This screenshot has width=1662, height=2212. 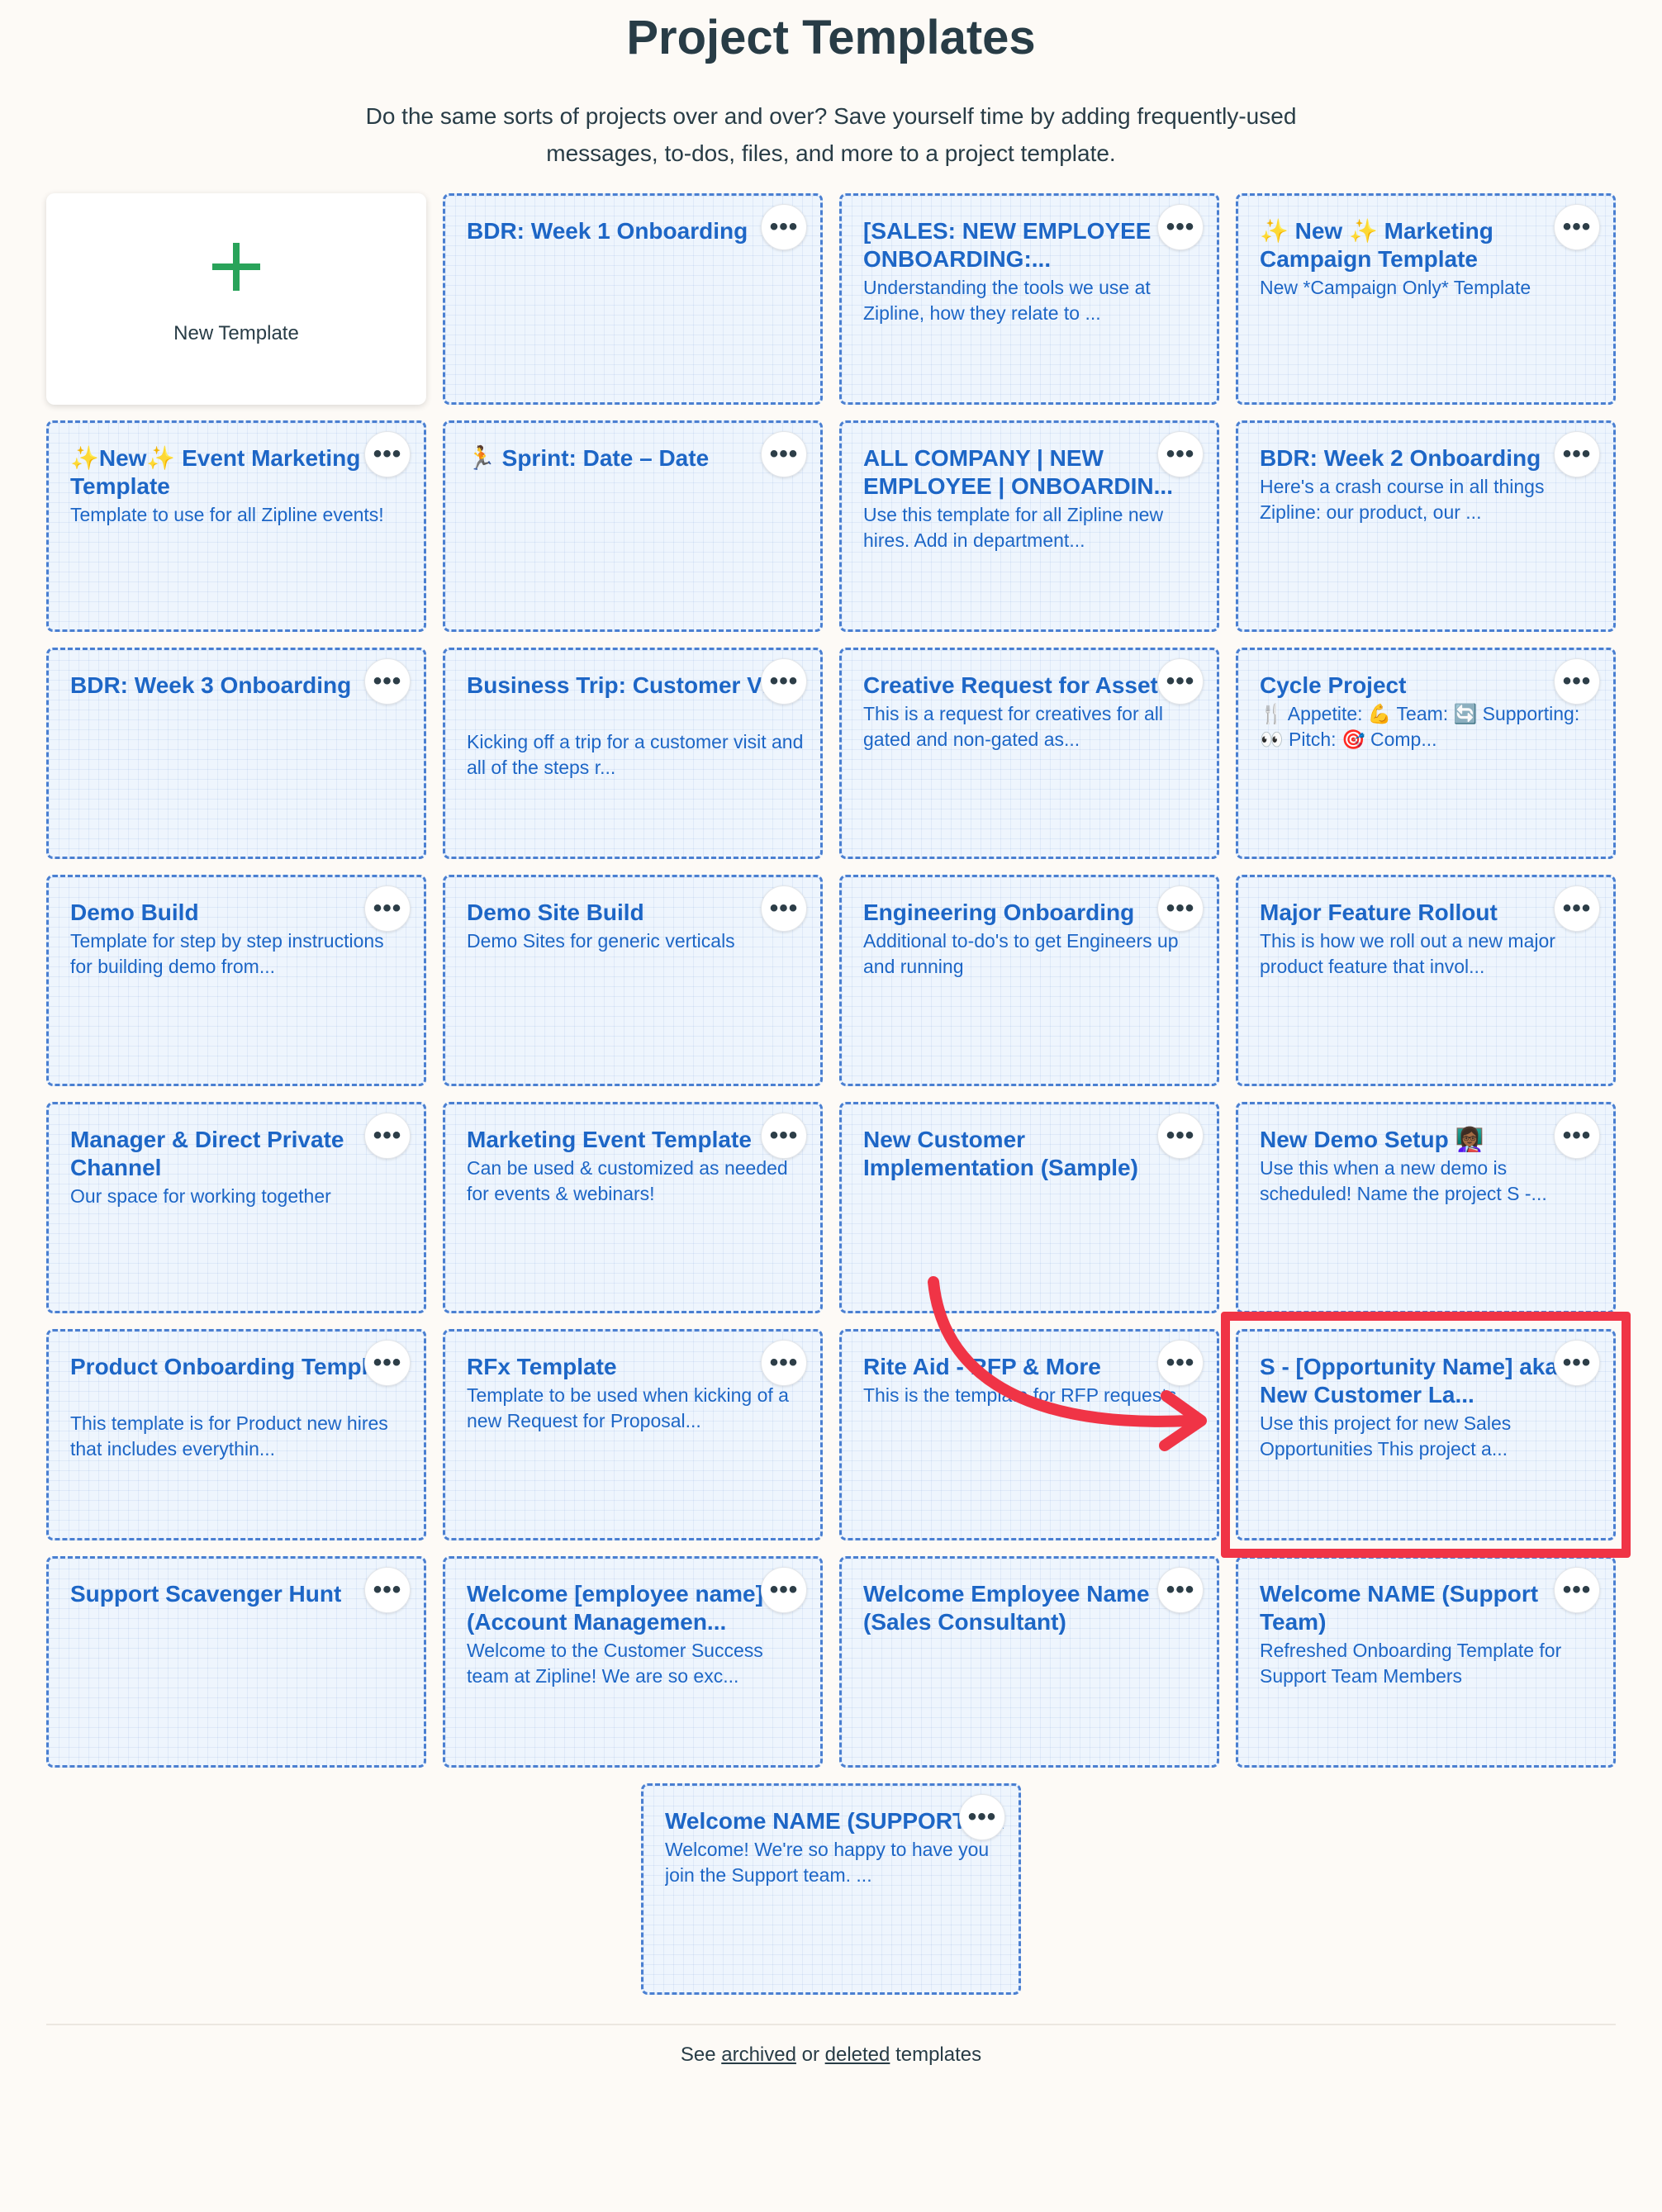 I want to click on template-title: Manager & Direct Private Channel, so click(x=207, y=1153).